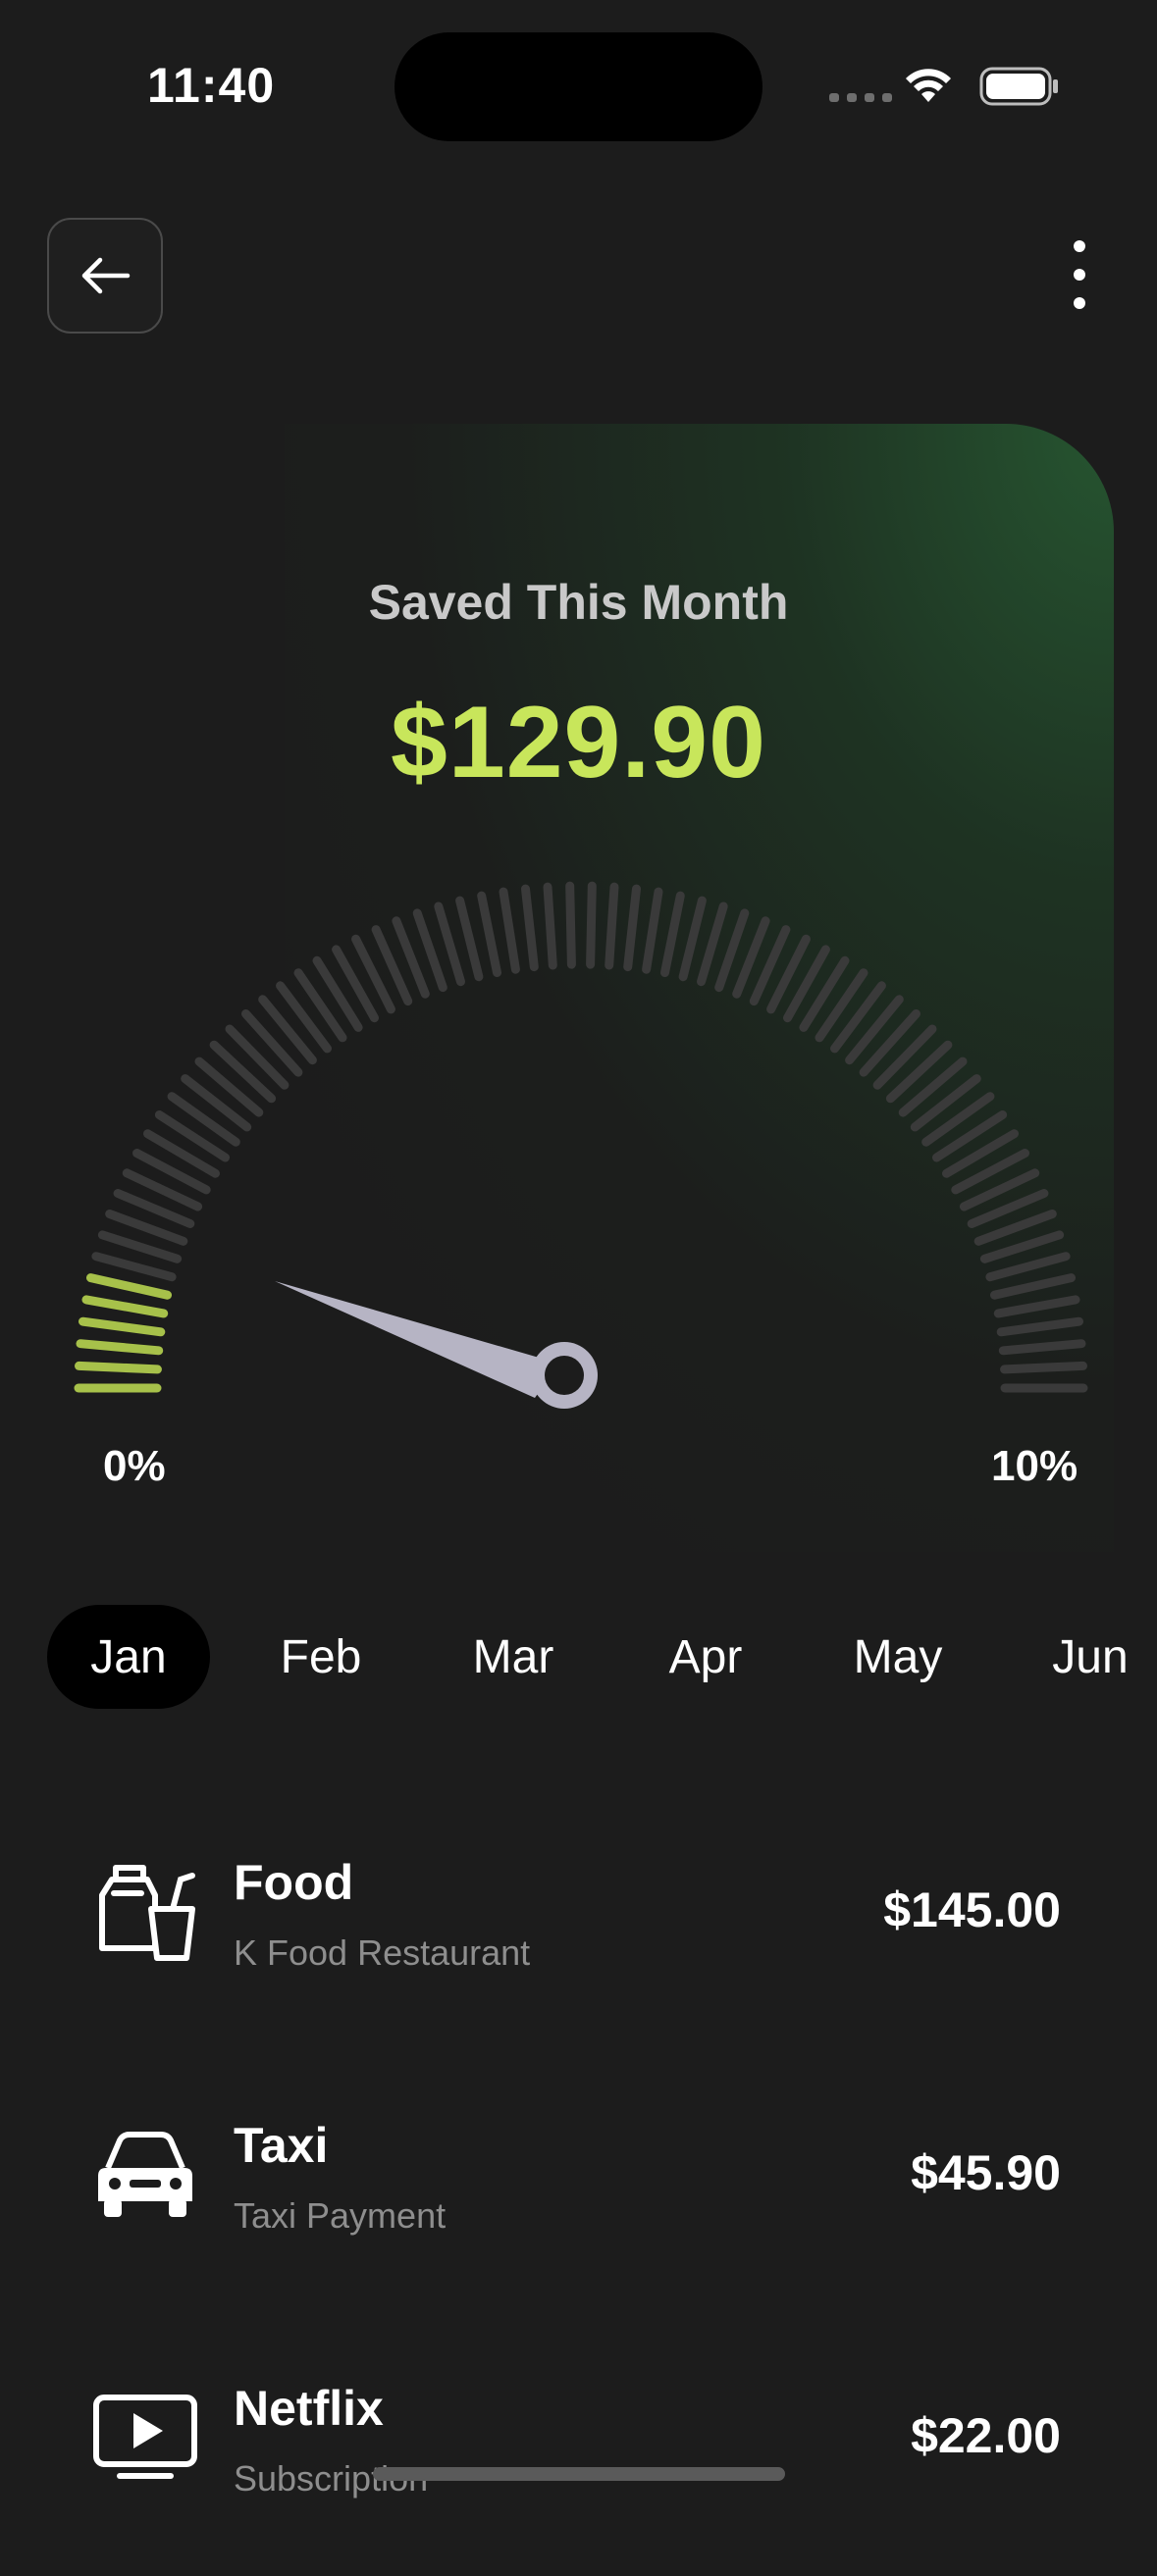 The image size is (1157, 2576). What do you see at coordinates (578, 602) in the screenshot?
I see `summary-label: Saved This Month` at bounding box center [578, 602].